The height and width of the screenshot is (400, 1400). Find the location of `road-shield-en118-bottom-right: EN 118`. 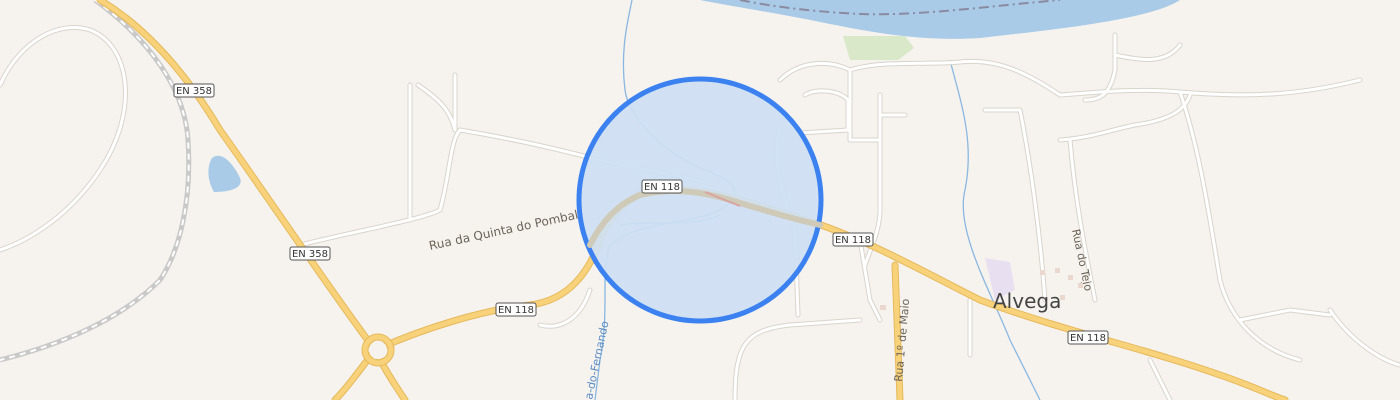

road-shield-en118-bottom-right: EN 118 is located at coordinates (1088, 337).